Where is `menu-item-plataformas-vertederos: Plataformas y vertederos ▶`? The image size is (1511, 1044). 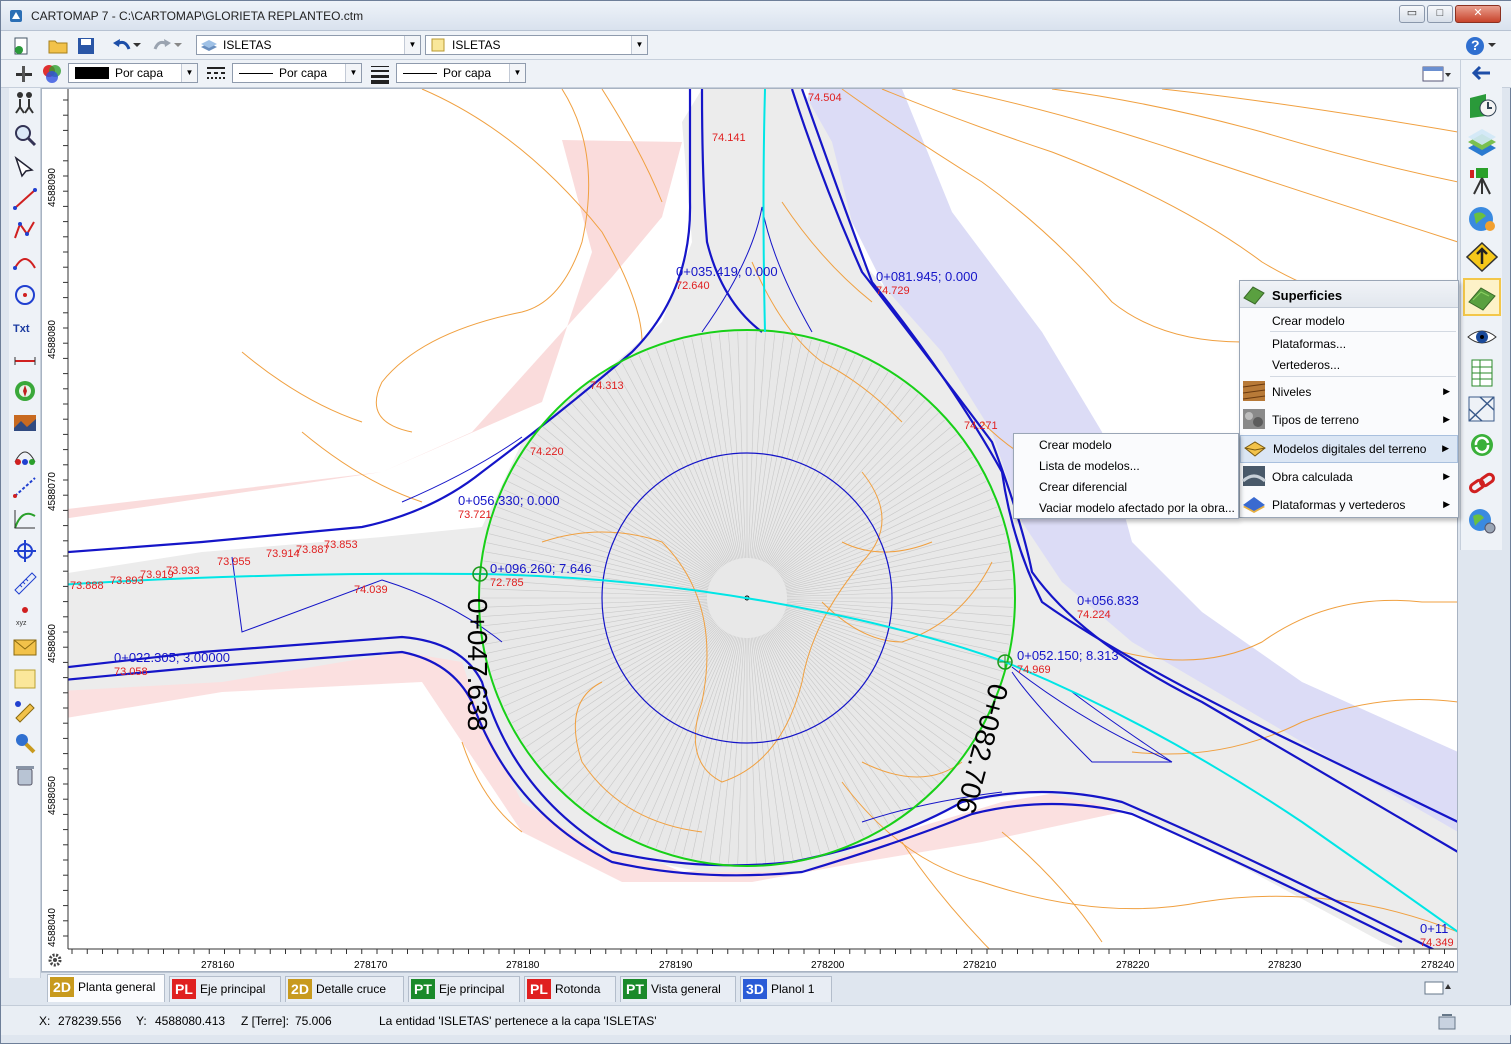
menu-item-plataformas-vertederos: Plataformas y vertederos ▶ is located at coordinates (1349, 505).